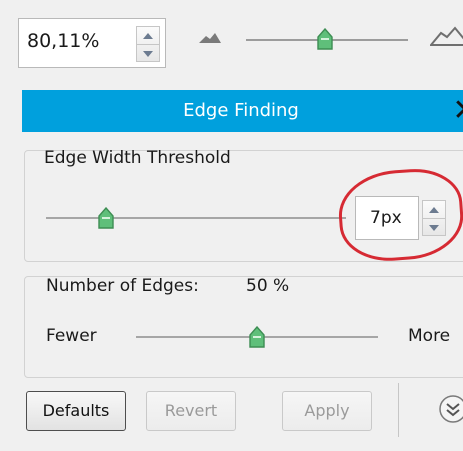  I want to click on panel-header: Edge Finding ✕, so click(242, 111).